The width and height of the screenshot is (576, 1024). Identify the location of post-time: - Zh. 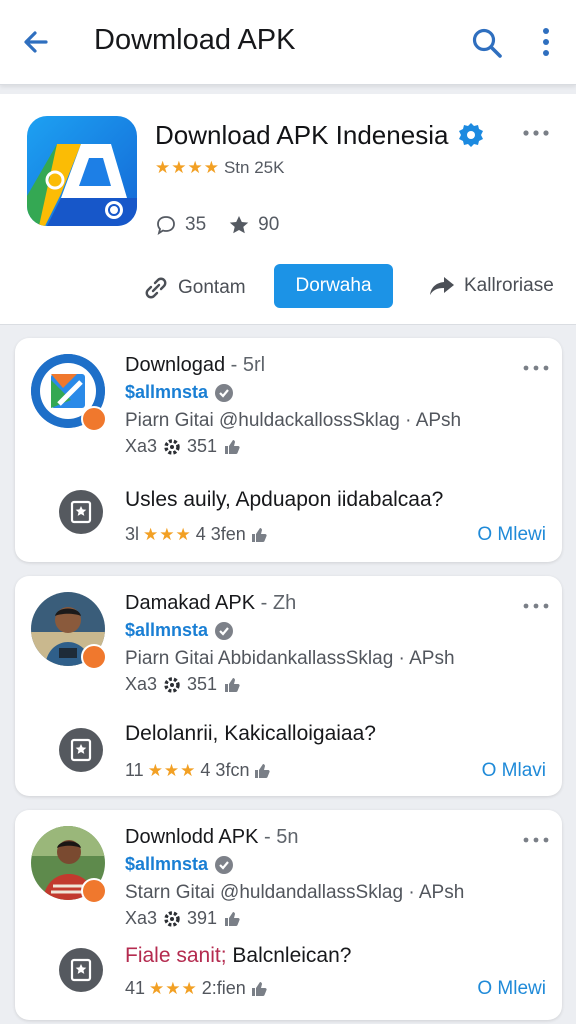
(276, 603).